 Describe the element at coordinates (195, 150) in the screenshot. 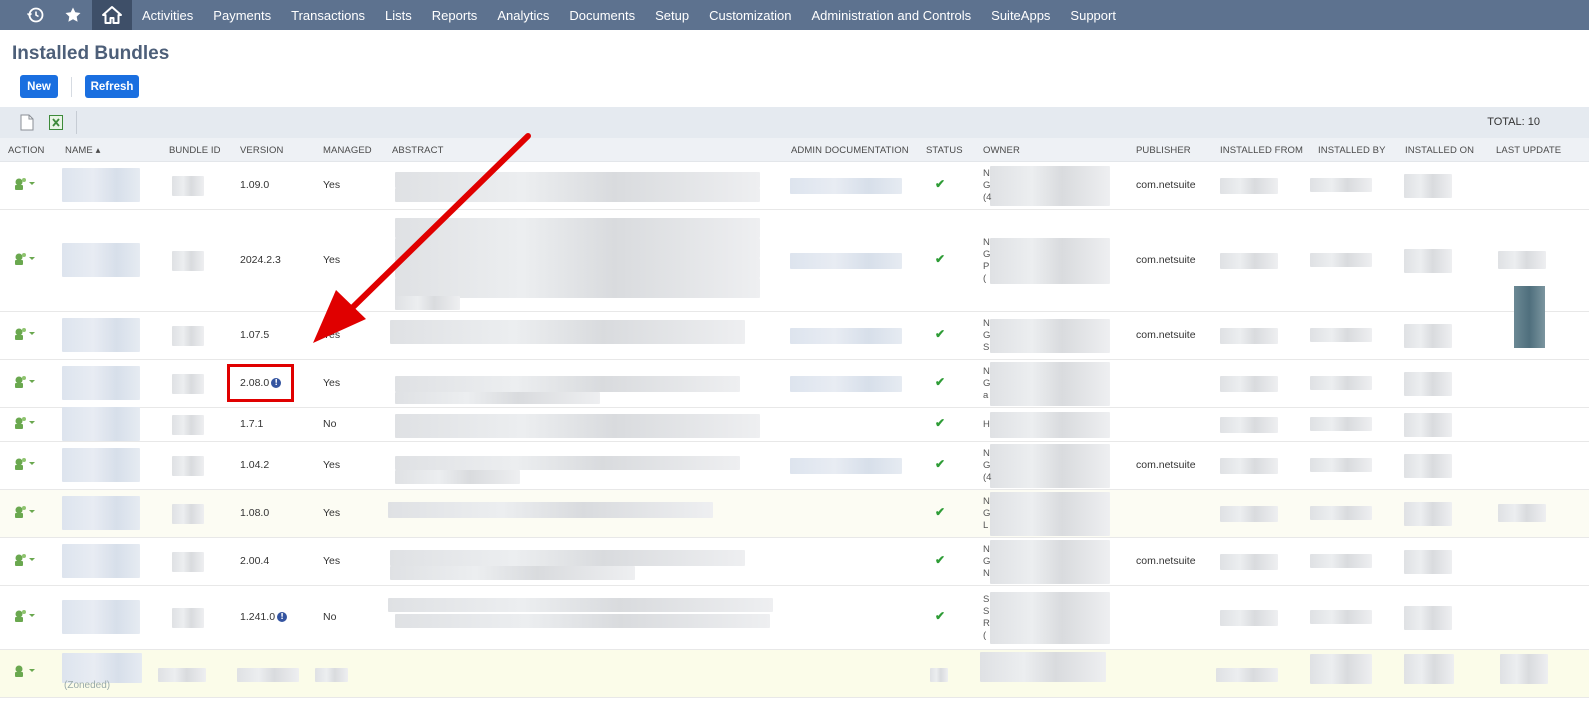

I see `col-bundle-id: BUNDLE ID` at that location.